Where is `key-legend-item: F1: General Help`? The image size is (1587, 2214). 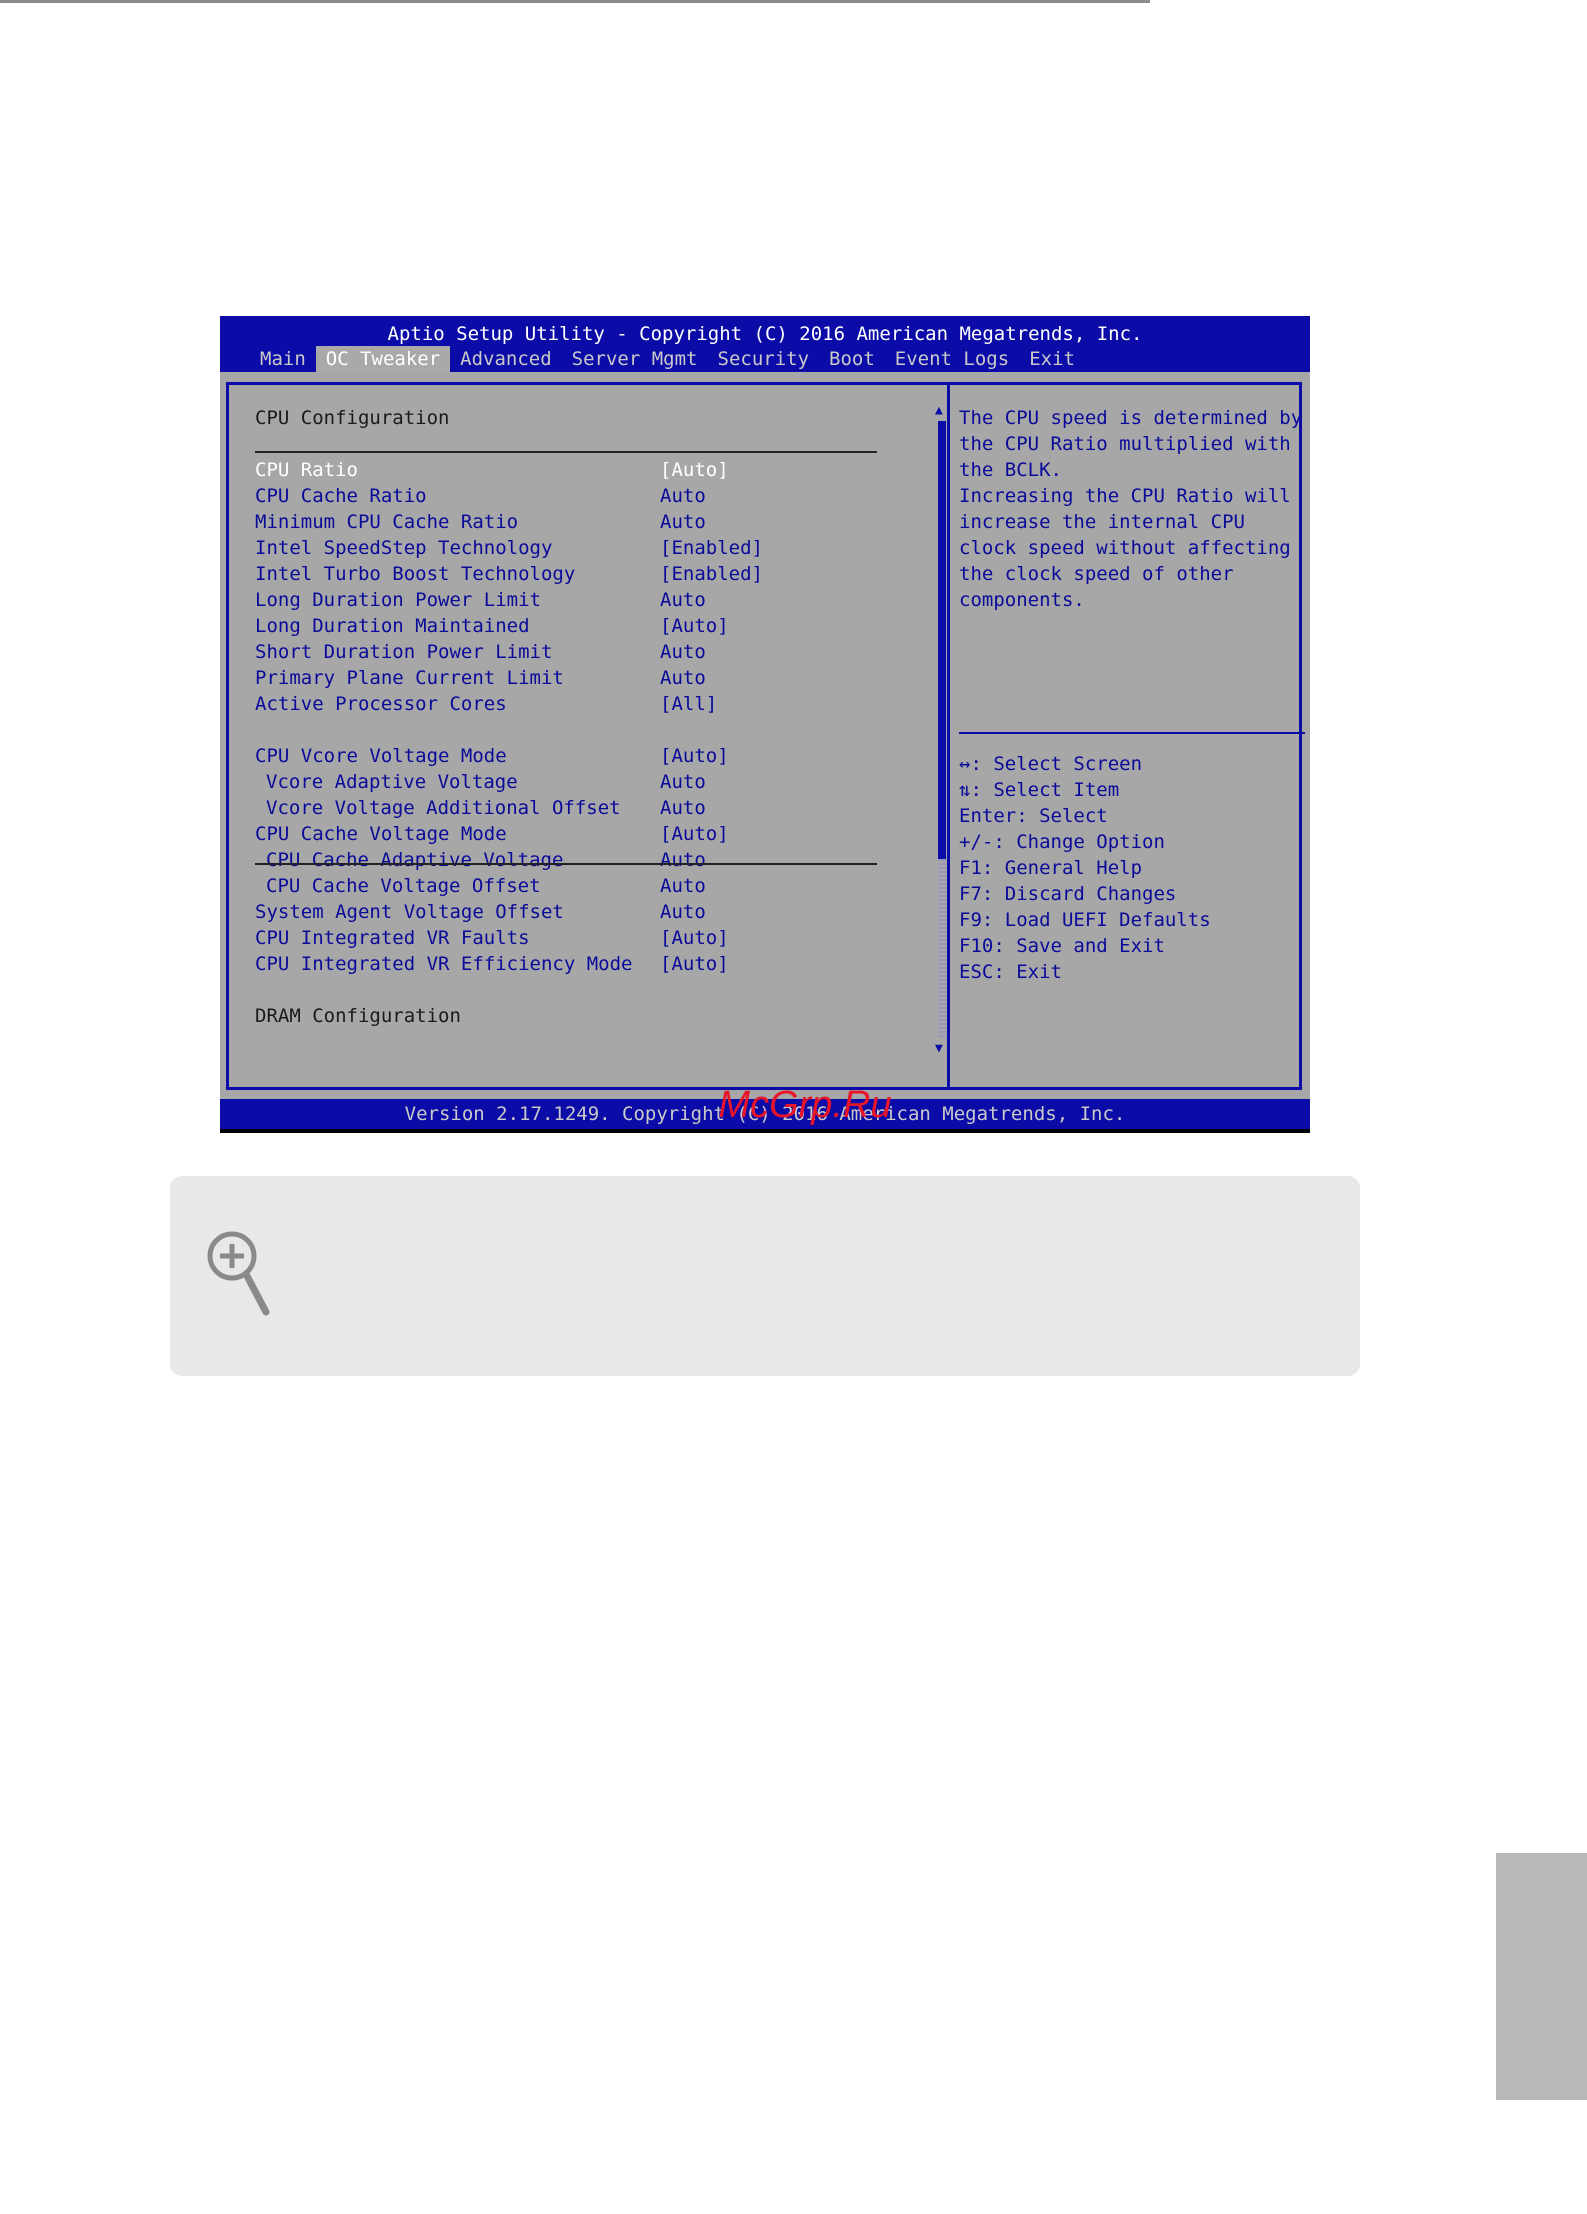
key-legend-item: F1: General Help is located at coordinates (1051, 868).